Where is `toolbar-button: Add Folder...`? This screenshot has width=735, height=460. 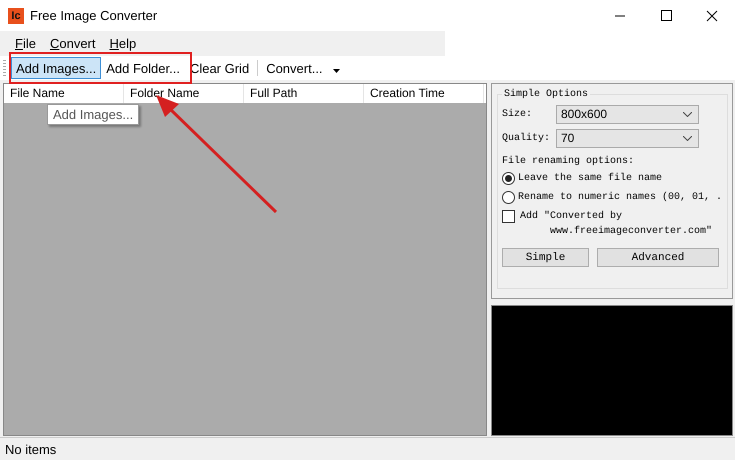 toolbar-button: Add Folder... is located at coordinates (143, 68).